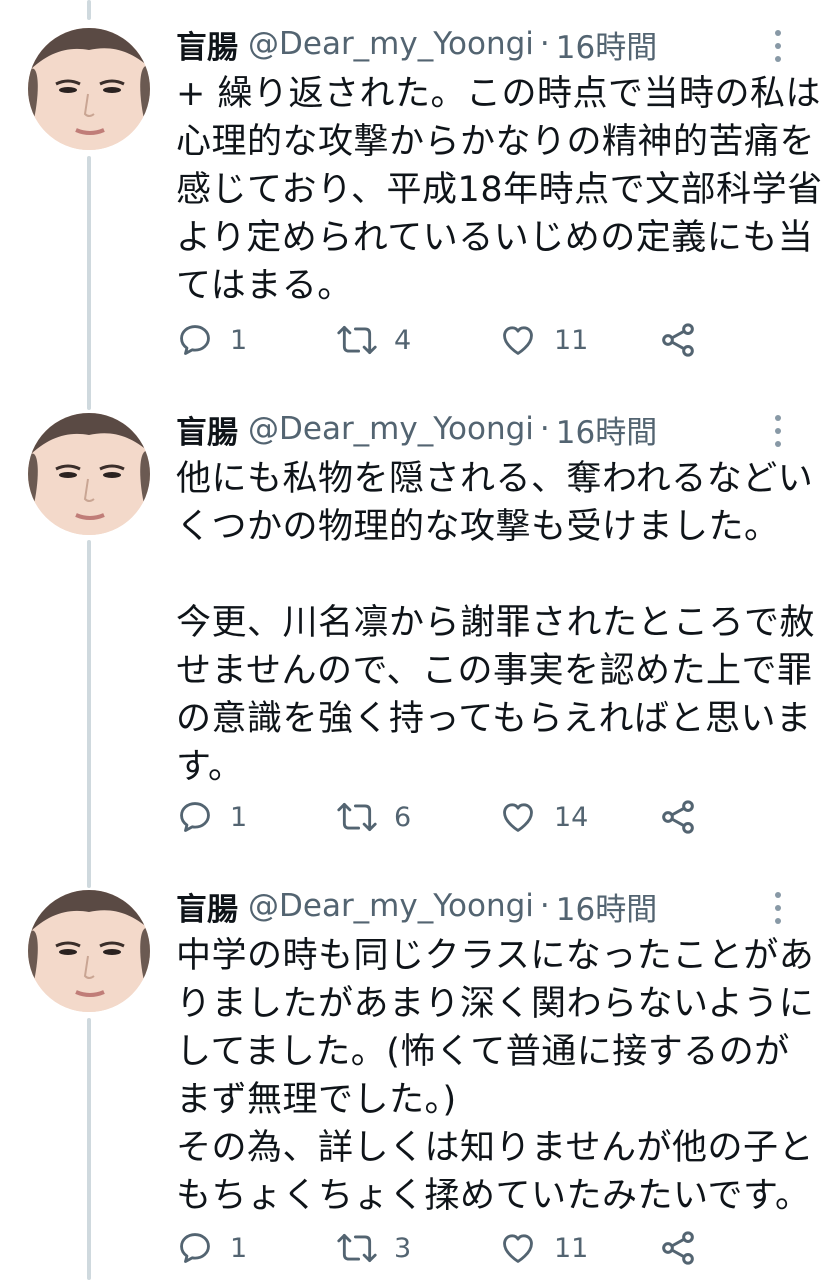  What do you see at coordinates (495, 238) in the screenshot?
I see `tweet-text-line: より定められているいじめの定義にも当` at bounding box center [495, 238].